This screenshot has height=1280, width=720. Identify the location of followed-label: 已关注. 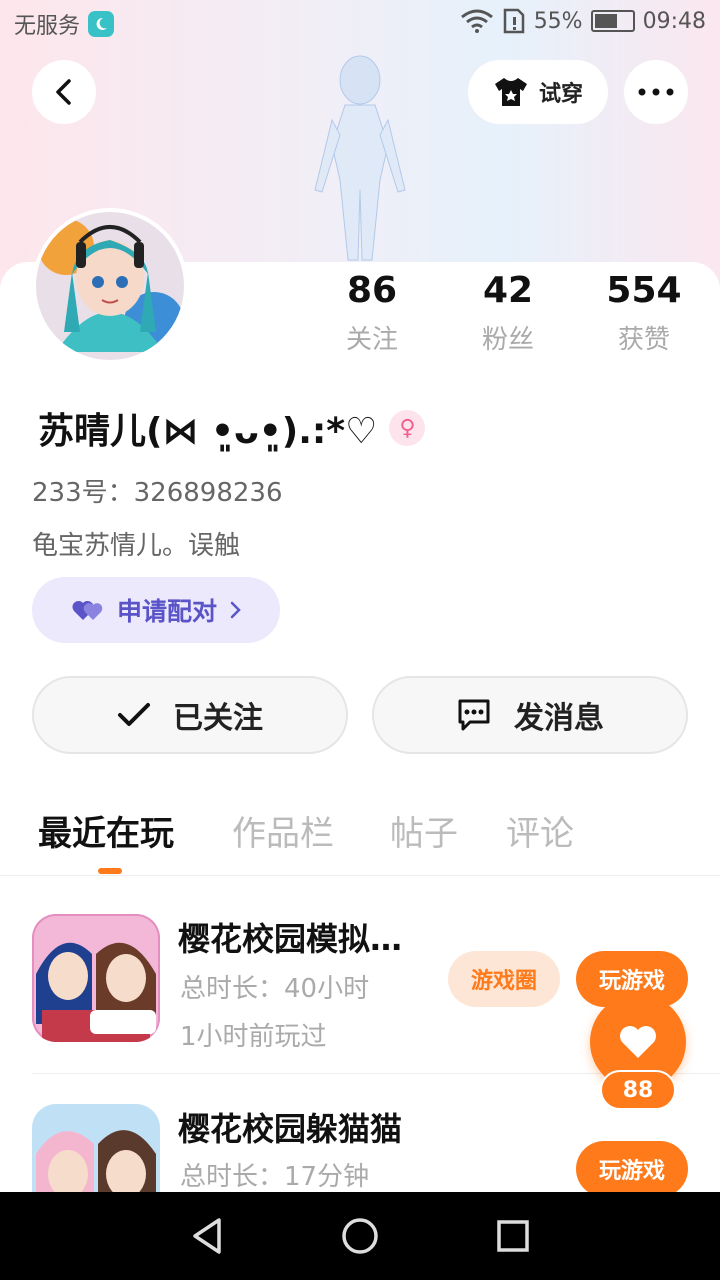
(218, 718).